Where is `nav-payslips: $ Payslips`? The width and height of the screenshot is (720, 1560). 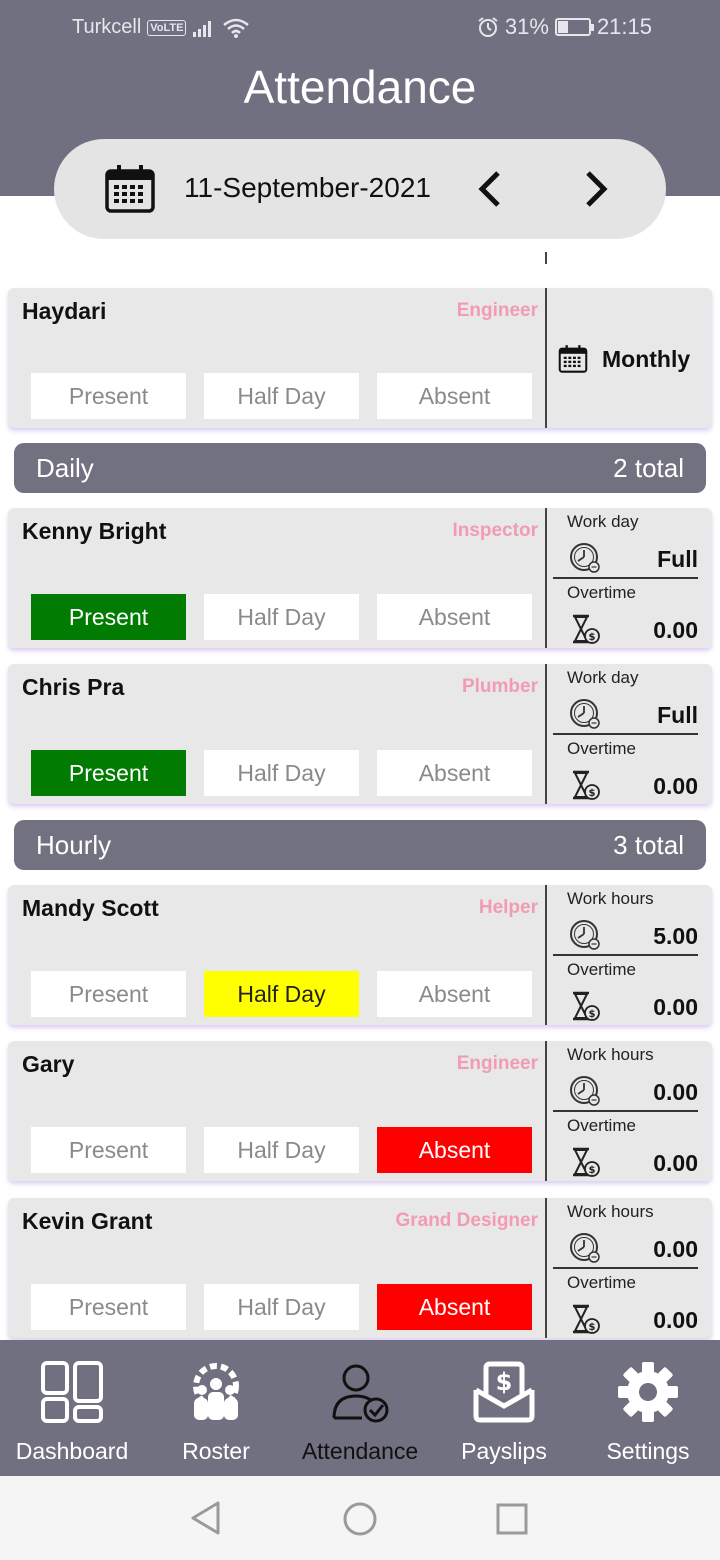 nav-payslips: $ Payslips is located at coordinates (504, 1408).